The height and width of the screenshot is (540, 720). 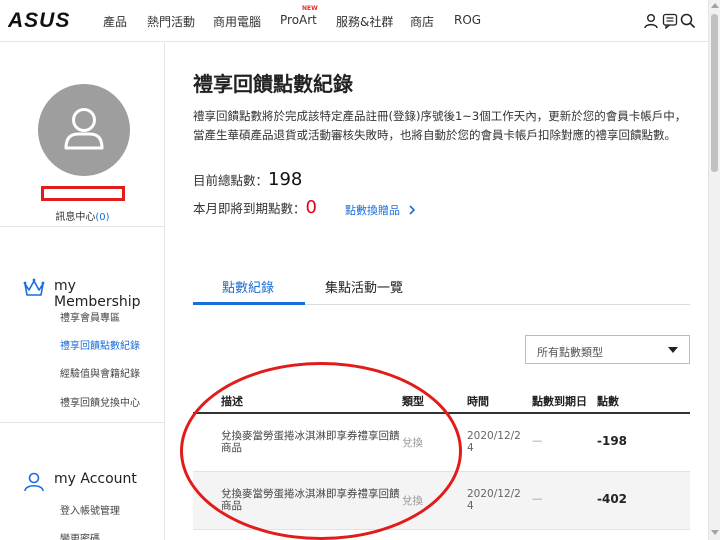 What do you see at coordinates (688, 21) in the screenshot?
I see `search-icon` at bounding box center [688, 21].